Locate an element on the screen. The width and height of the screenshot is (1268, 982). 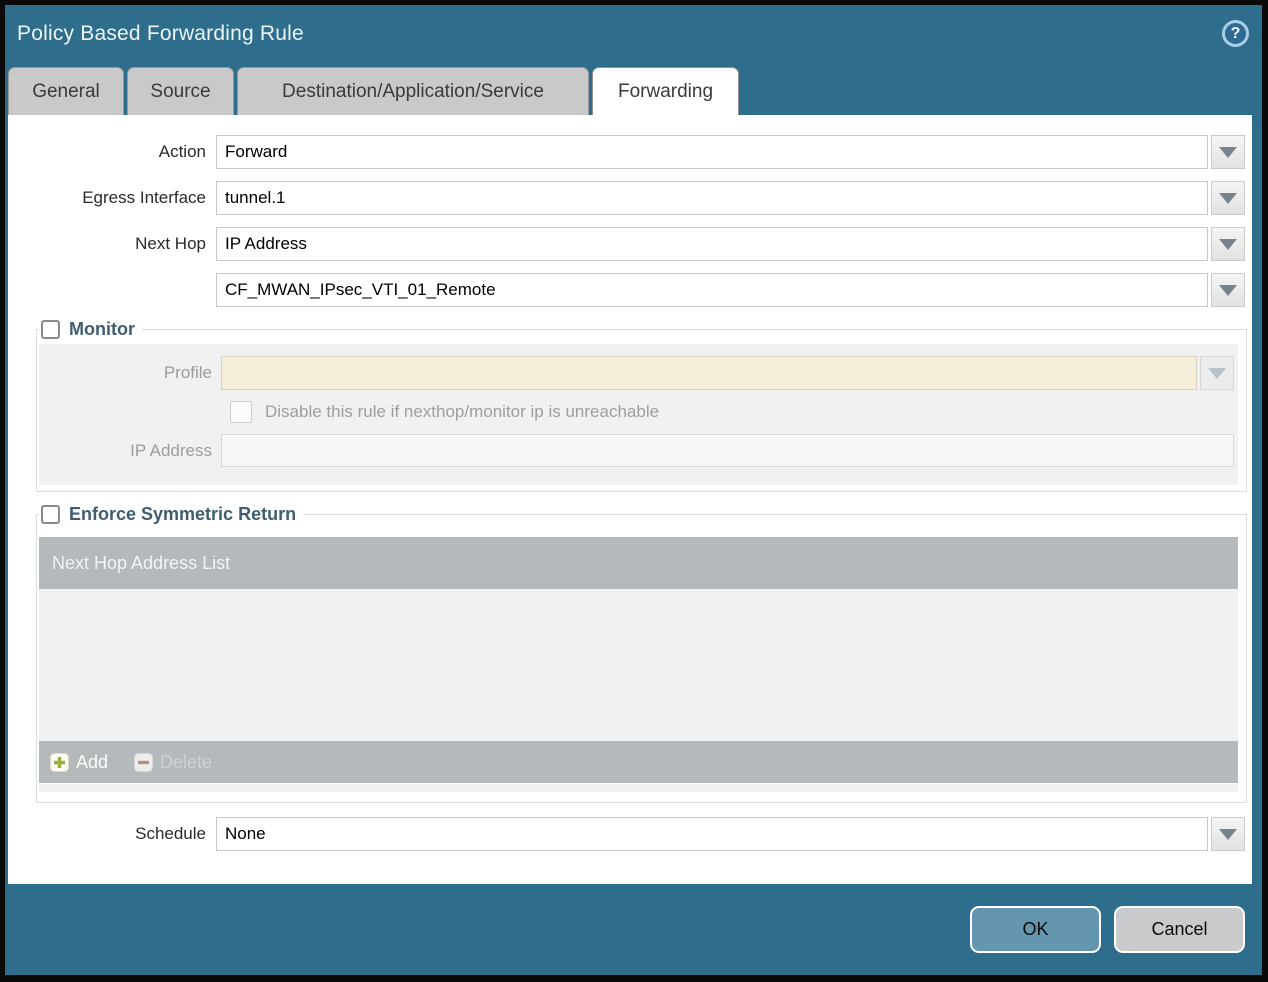
action-row: Action is located at coordinates (626, 152).